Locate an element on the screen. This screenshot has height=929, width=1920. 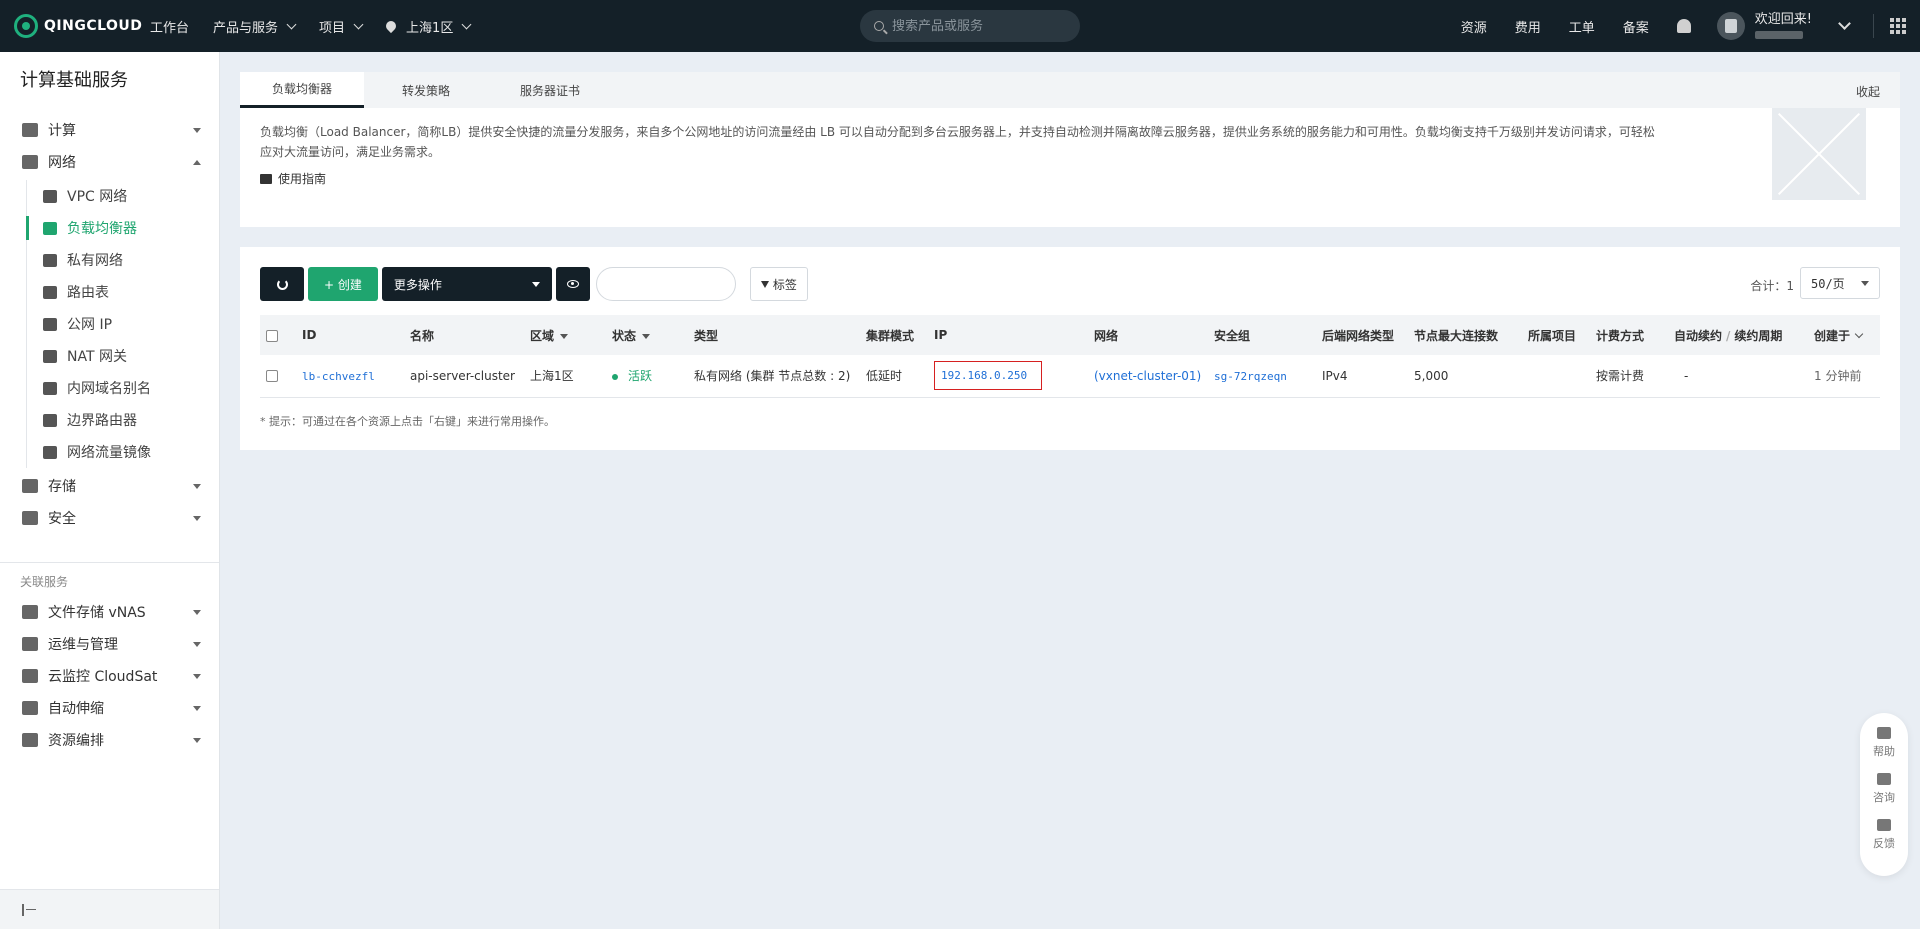
lb-ip: 192.168.0.250 is located at coordinates (988, 376).